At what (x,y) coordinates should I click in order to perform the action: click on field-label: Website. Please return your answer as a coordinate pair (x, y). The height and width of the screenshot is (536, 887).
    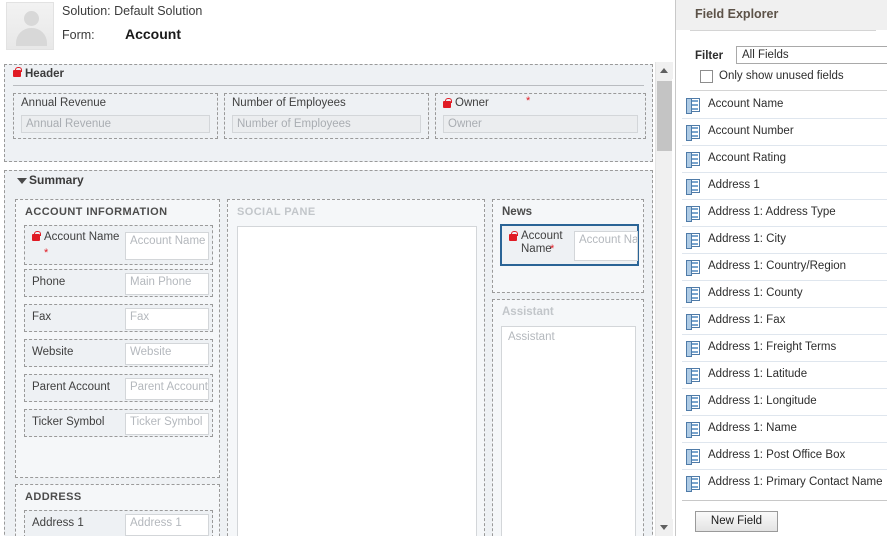
    Looking at the image, I should click on (53, 352).